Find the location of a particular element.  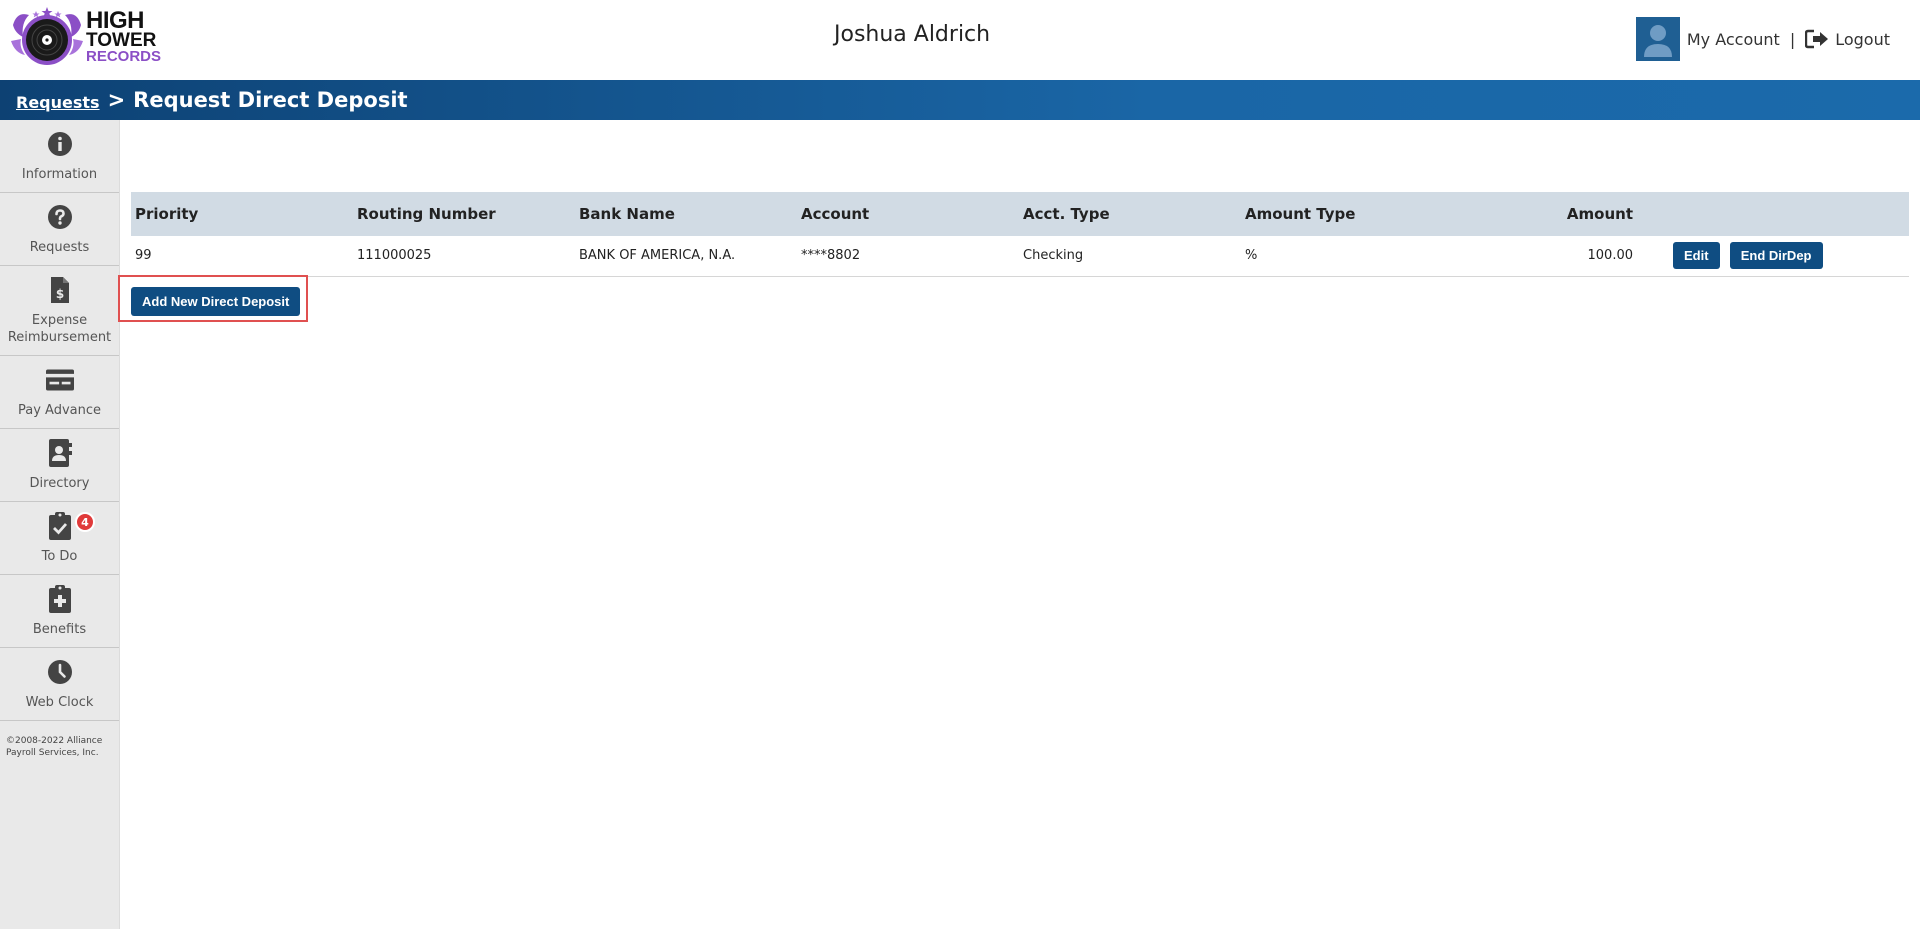

column-header-actions is located at coordinates (1778, 214).